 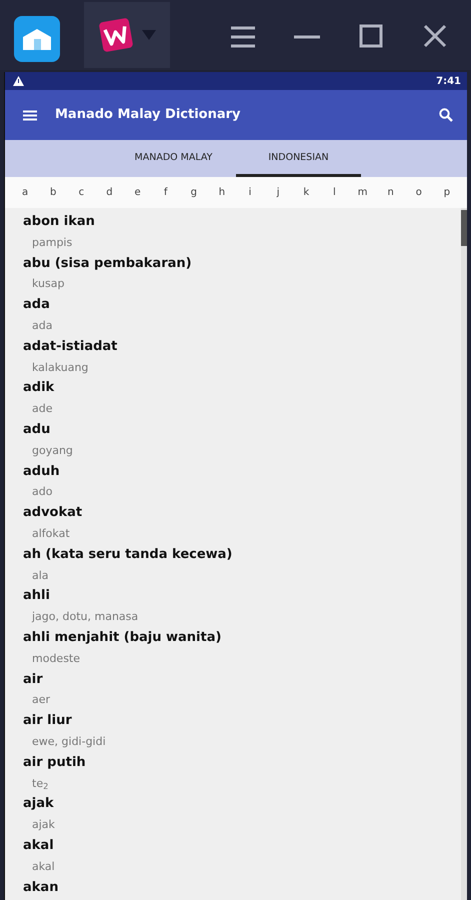 What do you see at coordinates (240, 513) in the screenshot?
I see `entry-word: advokat` at bounding box center [240, 513].